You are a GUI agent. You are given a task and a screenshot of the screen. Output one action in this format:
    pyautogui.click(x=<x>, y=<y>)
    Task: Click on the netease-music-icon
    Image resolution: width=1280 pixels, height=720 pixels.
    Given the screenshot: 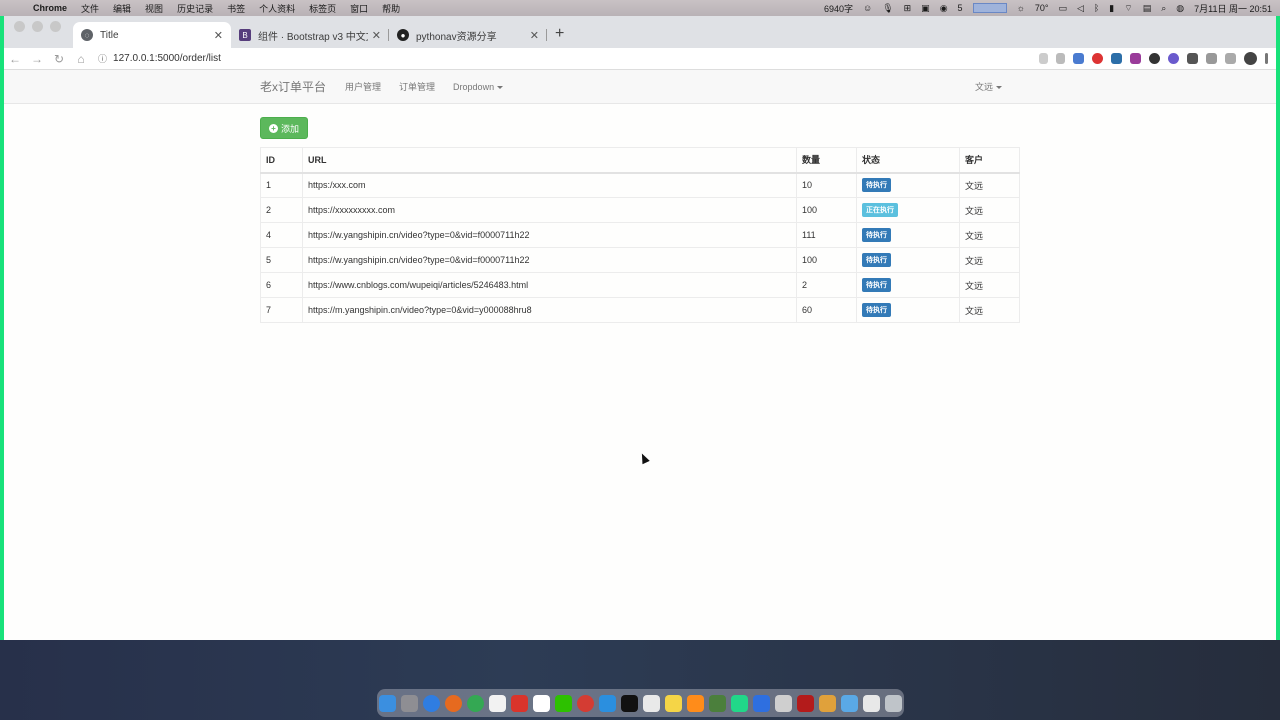 What is the action you would take?
    pyautogui.click(x=585, y=703)
    